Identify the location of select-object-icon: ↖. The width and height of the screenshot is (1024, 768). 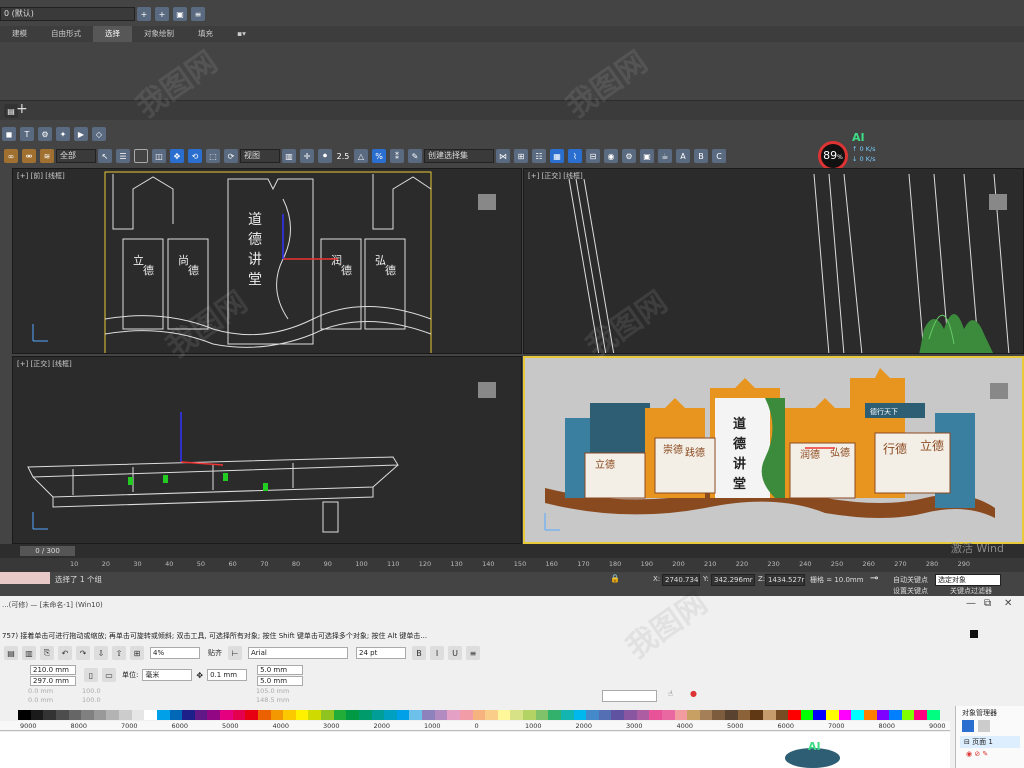
(105, 156).